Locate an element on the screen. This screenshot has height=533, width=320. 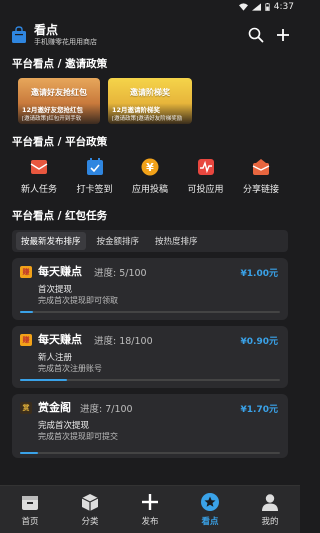
sort-by-hotness: 按热度排序 is located at coordinates (176, 241).